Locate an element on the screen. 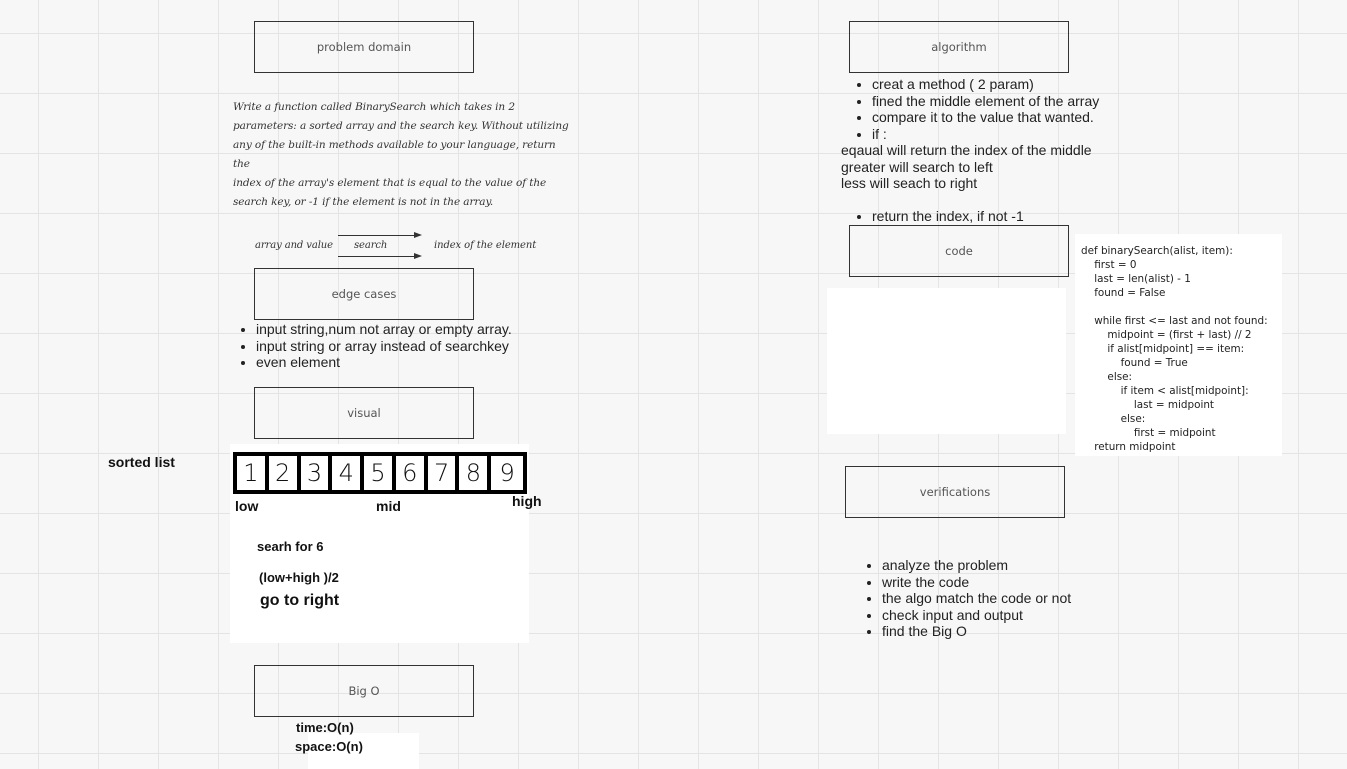 The width and height of the screenshot is (1347, 769). flow-arrow-top is located at coordinates (377, 235).